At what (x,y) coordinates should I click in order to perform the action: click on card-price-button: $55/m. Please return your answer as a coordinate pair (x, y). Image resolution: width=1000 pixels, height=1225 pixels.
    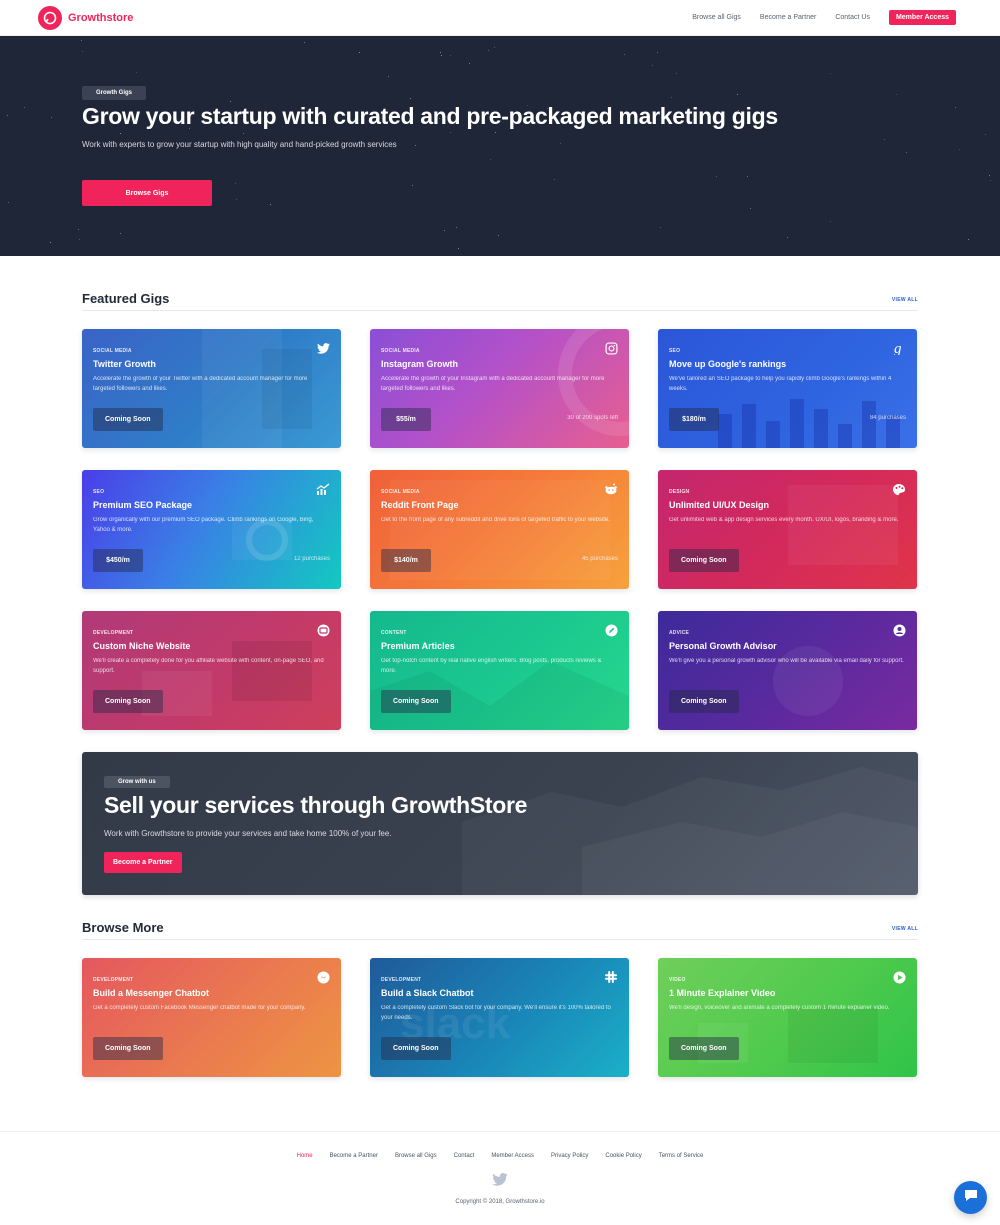
    Looking at the image, I should click on (406, 419).